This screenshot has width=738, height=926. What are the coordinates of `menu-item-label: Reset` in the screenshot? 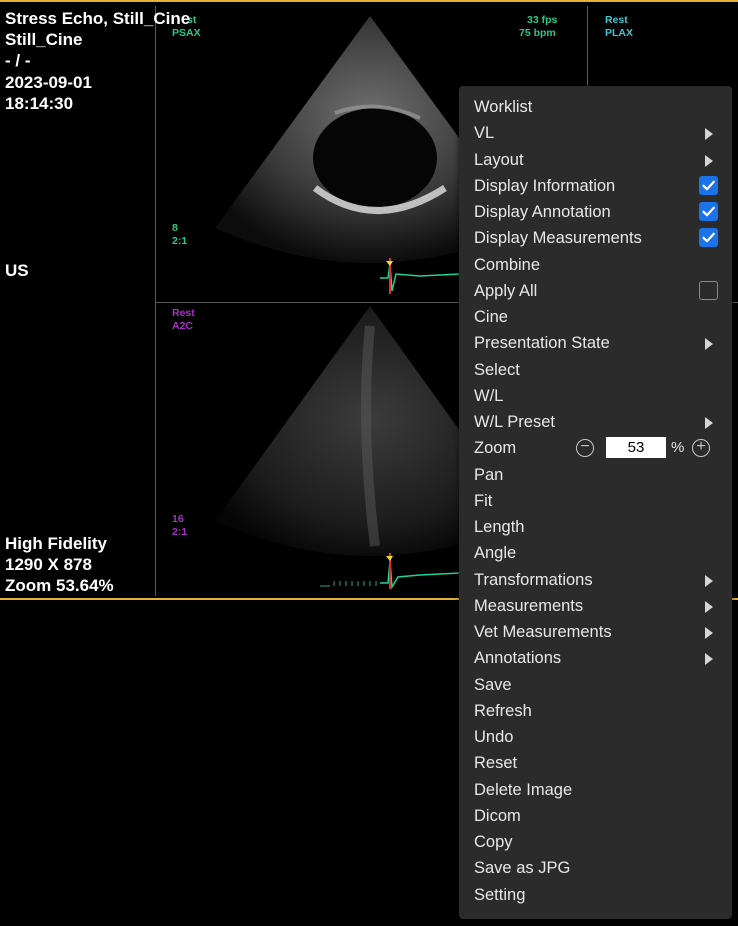 It's located at (496, 763).